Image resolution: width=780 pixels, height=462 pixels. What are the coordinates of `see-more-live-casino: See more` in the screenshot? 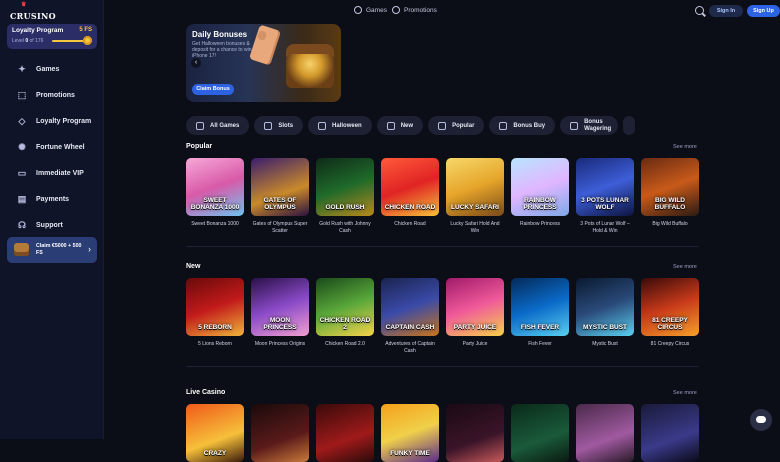 It's located at (685, 393).